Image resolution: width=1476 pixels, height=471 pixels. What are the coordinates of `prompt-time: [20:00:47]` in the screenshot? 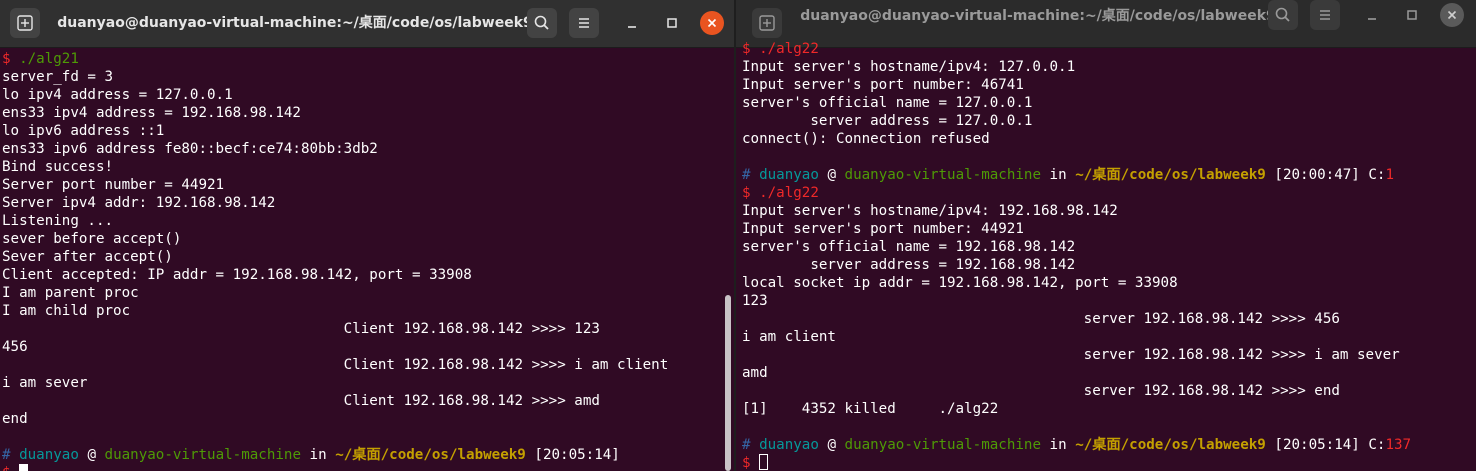 It's located at (1317, 175).